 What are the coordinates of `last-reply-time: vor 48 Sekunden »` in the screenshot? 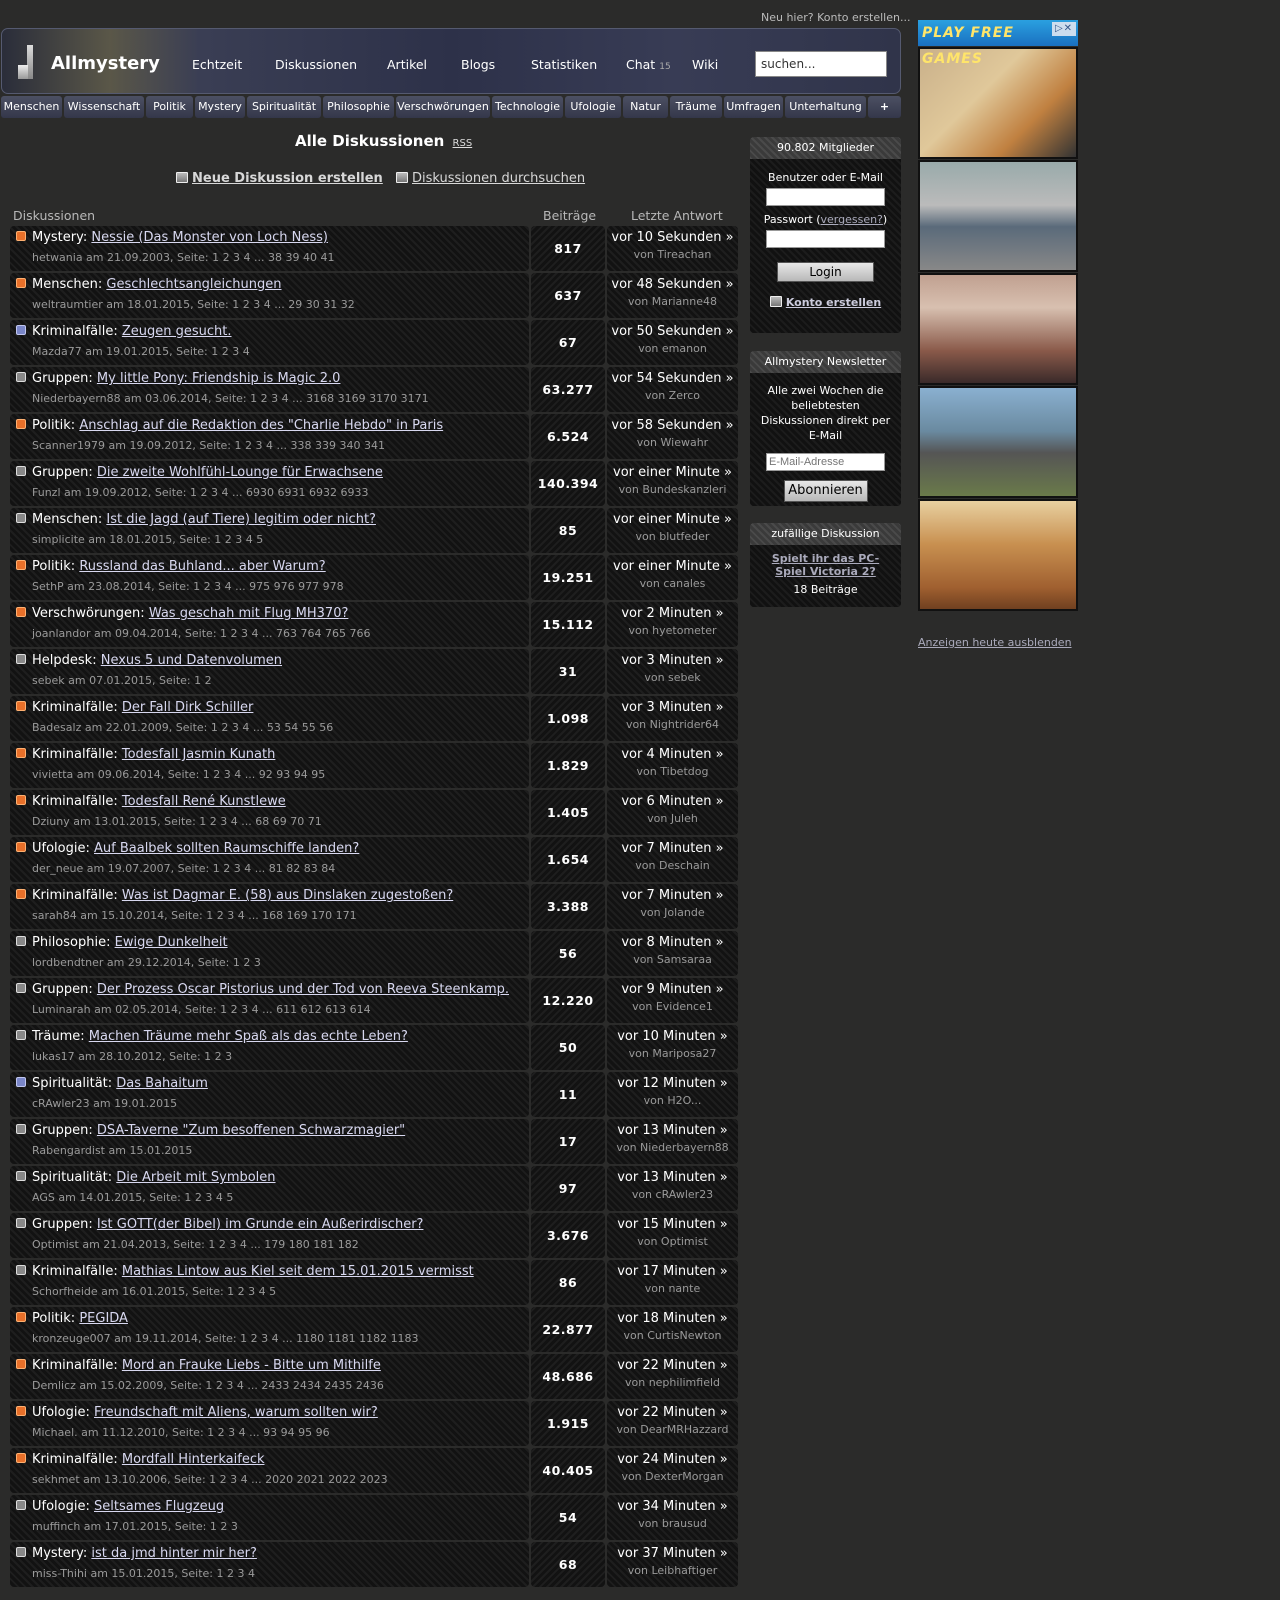 It's located at (672, 284).